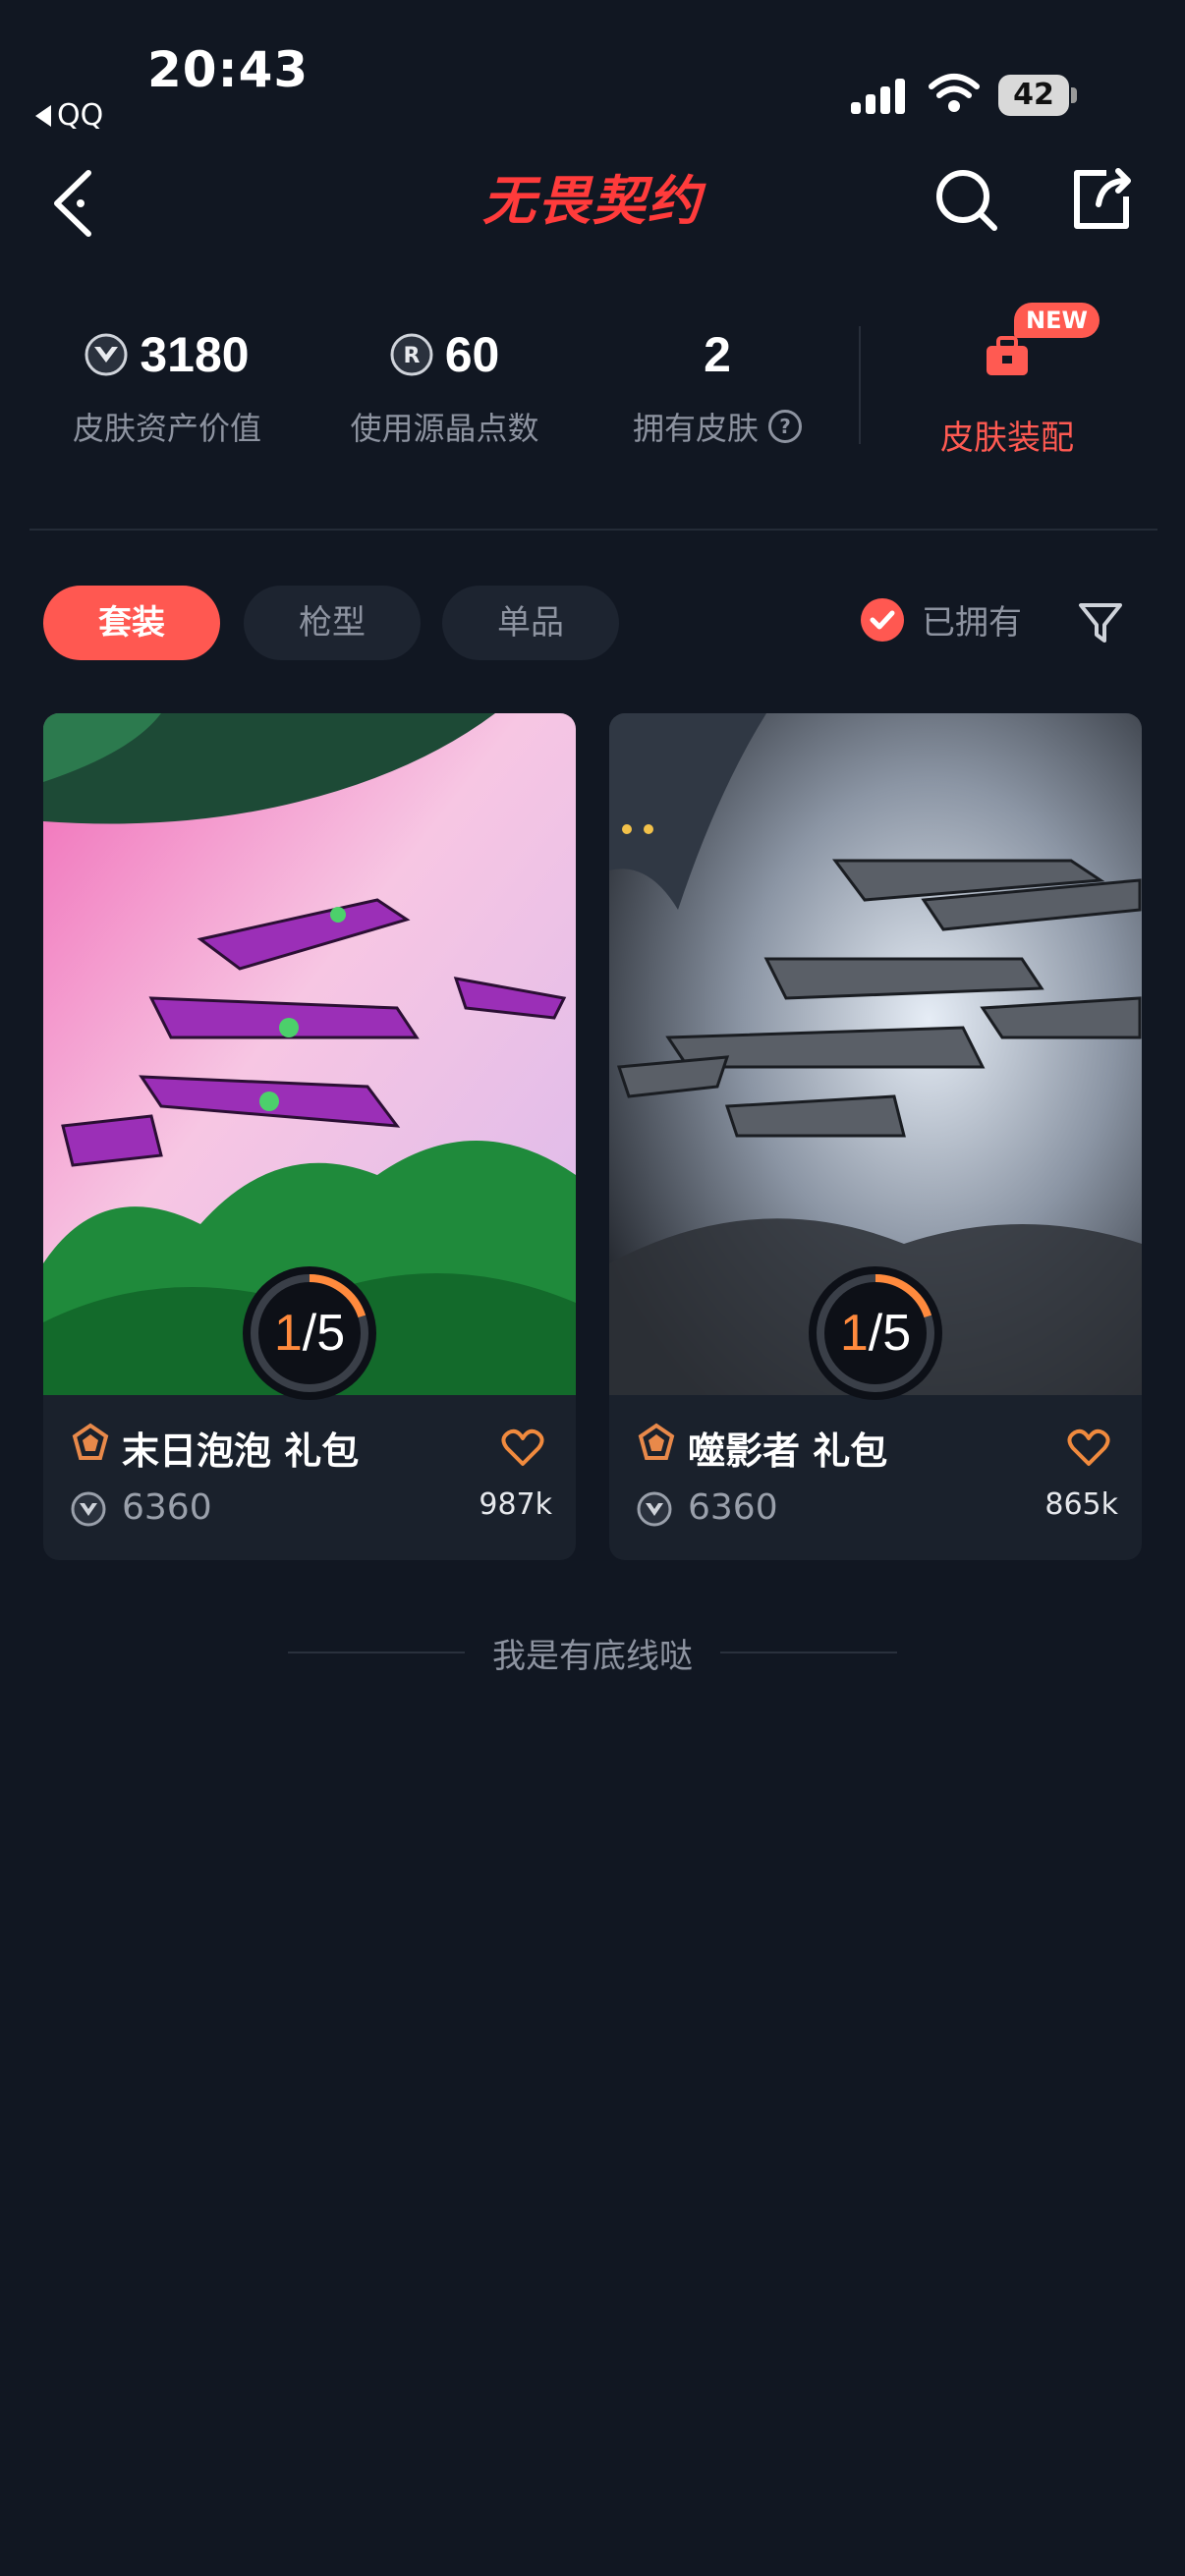 The image size is (1185, 2576). What do you see at coordinates (1100, 622) in the screenshot?
I see `filter-icon` at bounding box center [1100, 622].